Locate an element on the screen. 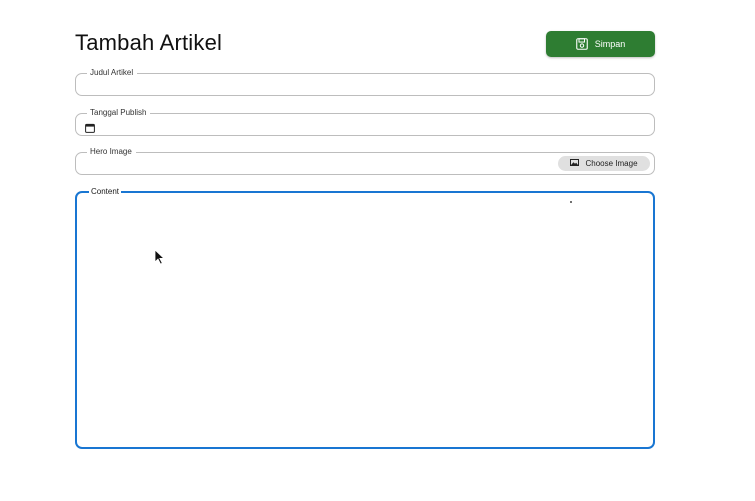  hero-image-field: Hero Image Choose Image is located at coordinates (365, 161).